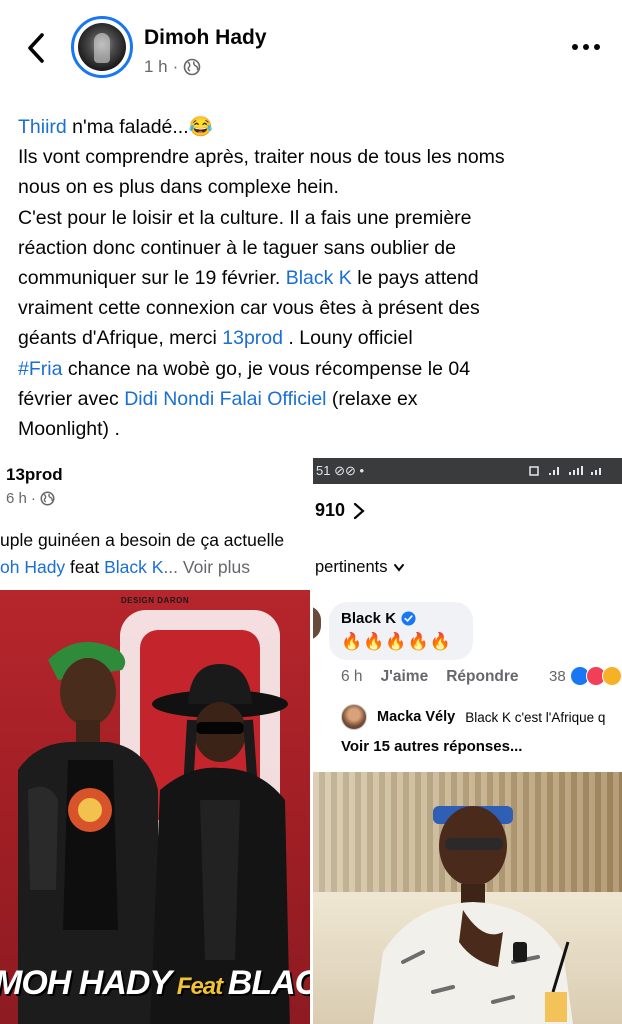  I want to click on chevron-right-icon, so click(359, 510).